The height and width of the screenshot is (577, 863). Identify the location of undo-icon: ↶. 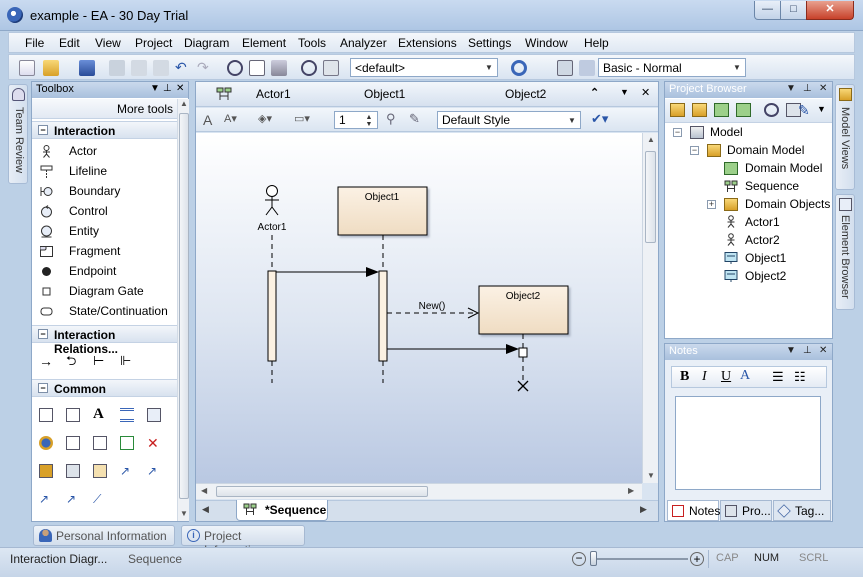
(183, 68).